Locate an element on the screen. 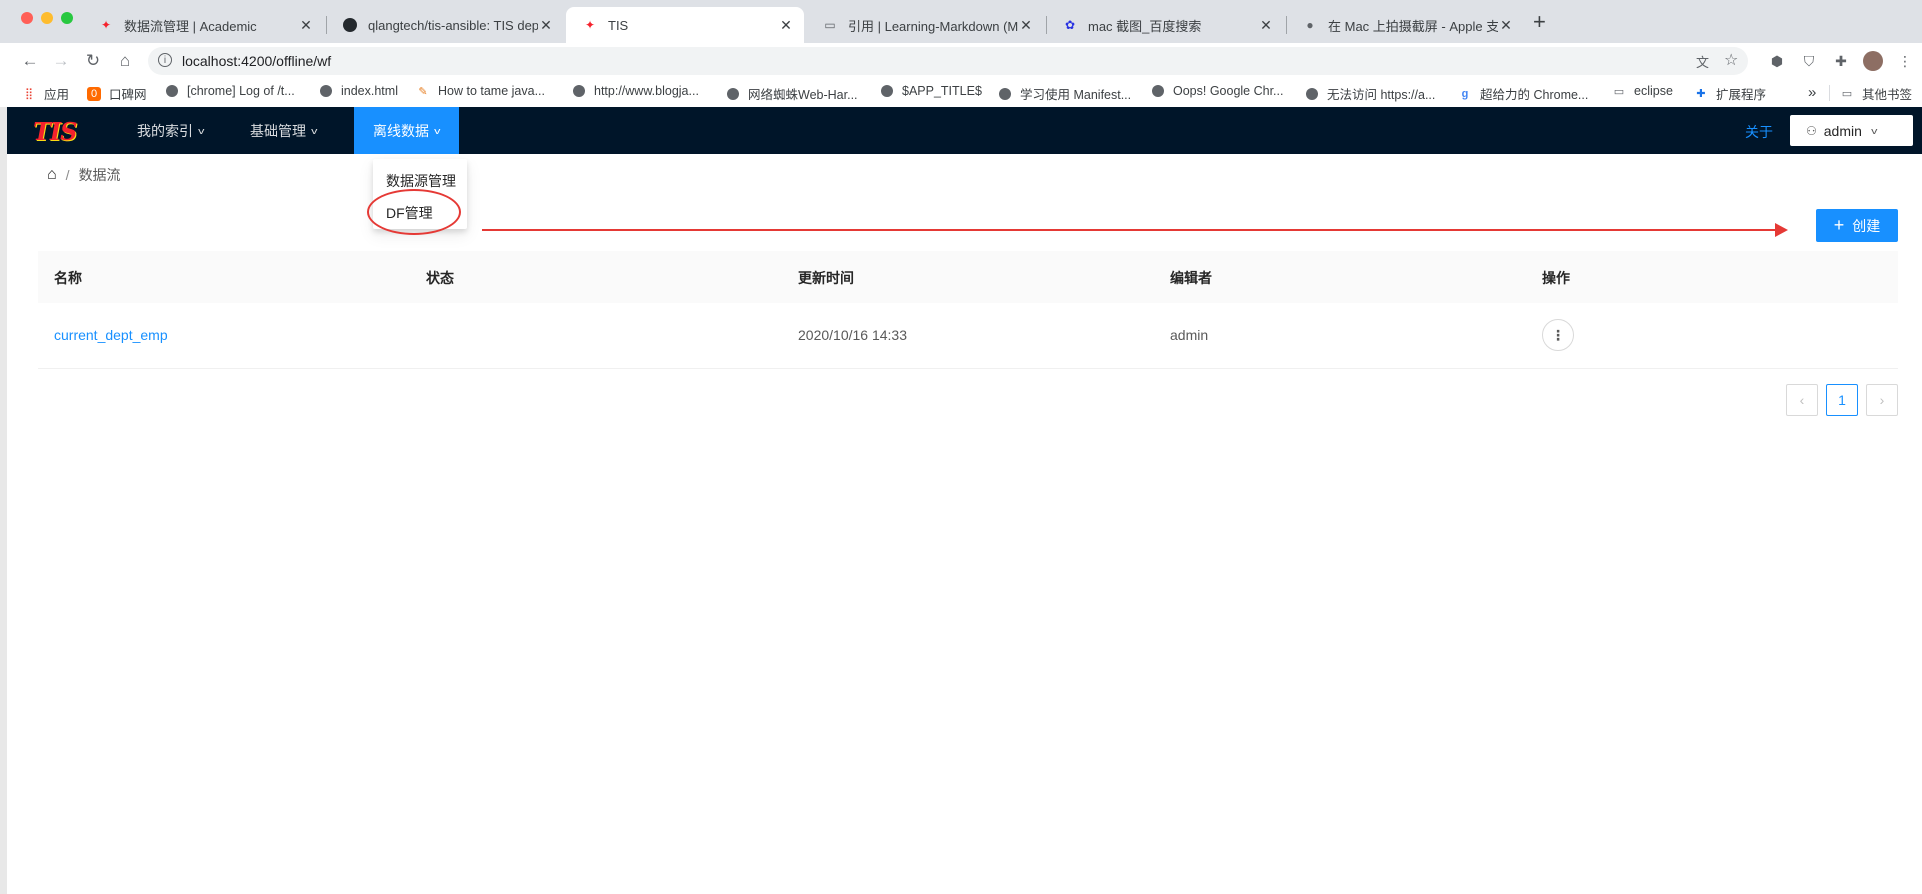  bookmark-item: ✚ 扩展程序 is located at coordinates (1730, 93).